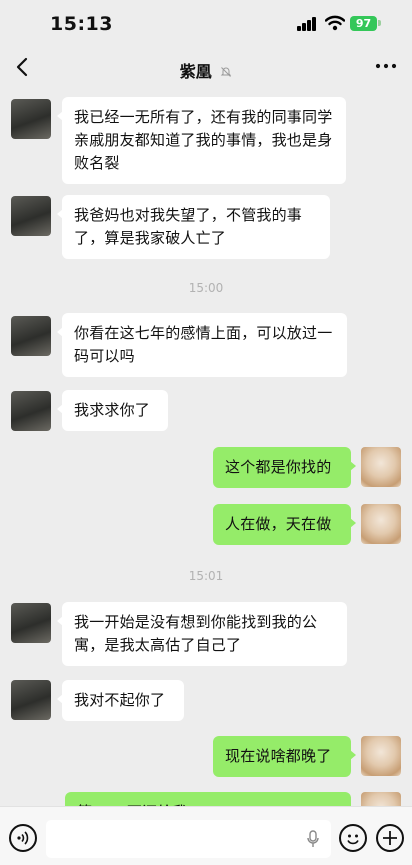  I want to click on message-bubble: 现在说啥都晚了, so click(284, 756).